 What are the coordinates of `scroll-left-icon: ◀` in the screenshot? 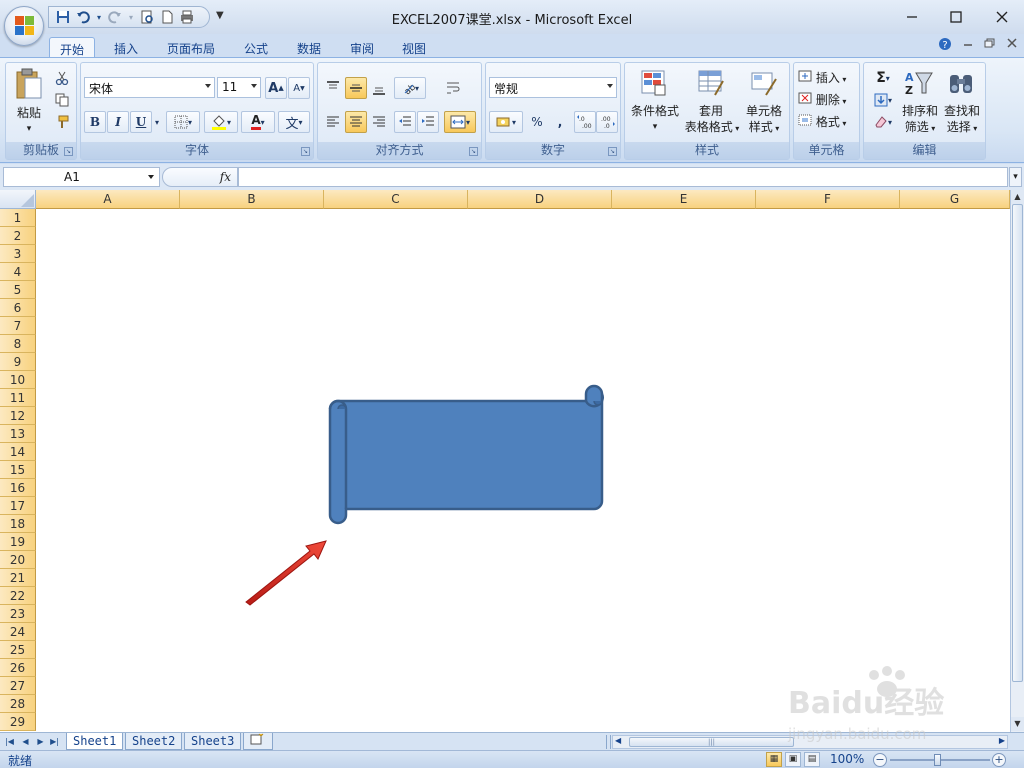 It's located at (618, 740).